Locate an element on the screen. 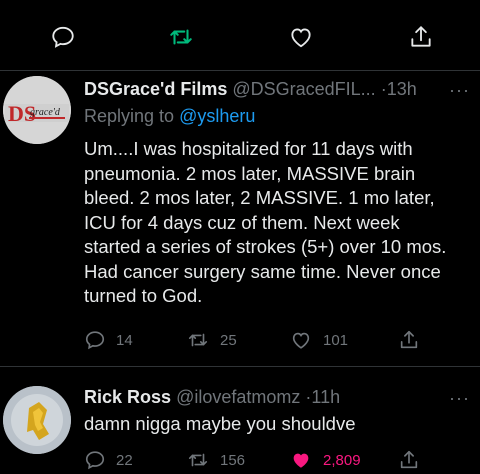 This screenshot has width=480, height=474. like-count: 2,809 is located at coordinates (342, 460).